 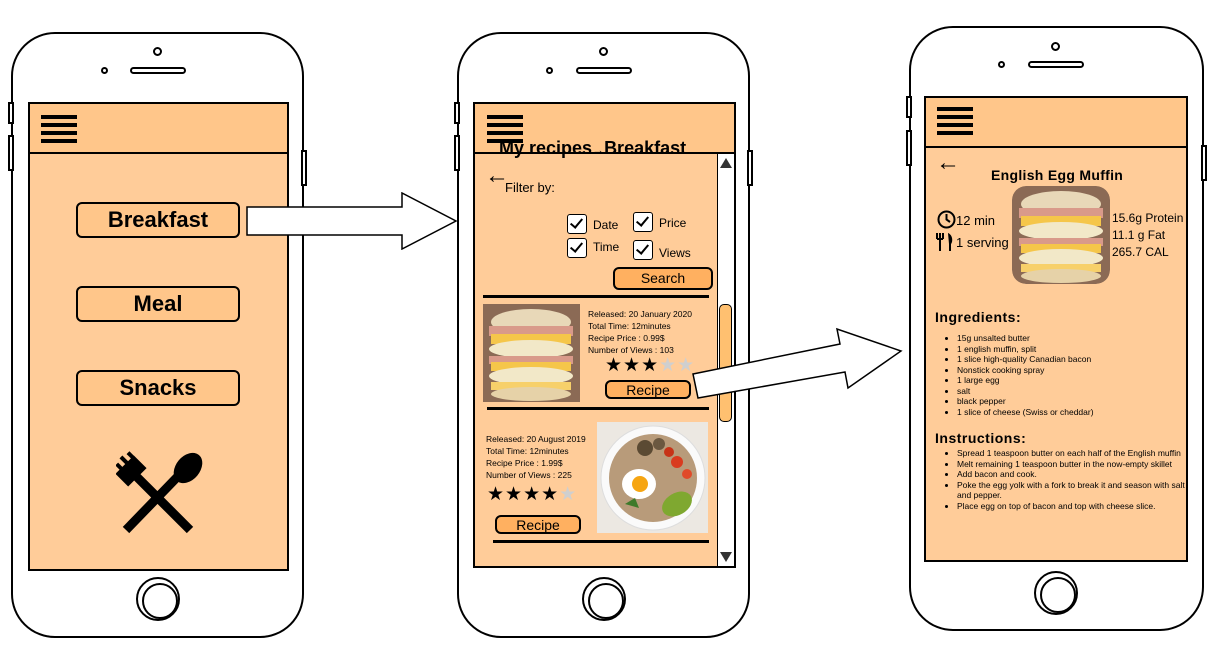 What do you see at coordinates (524, 463) in the screenshot?
I see `recipe-price: Recipe Price : 1.99$` at bounding box center [524, 463].